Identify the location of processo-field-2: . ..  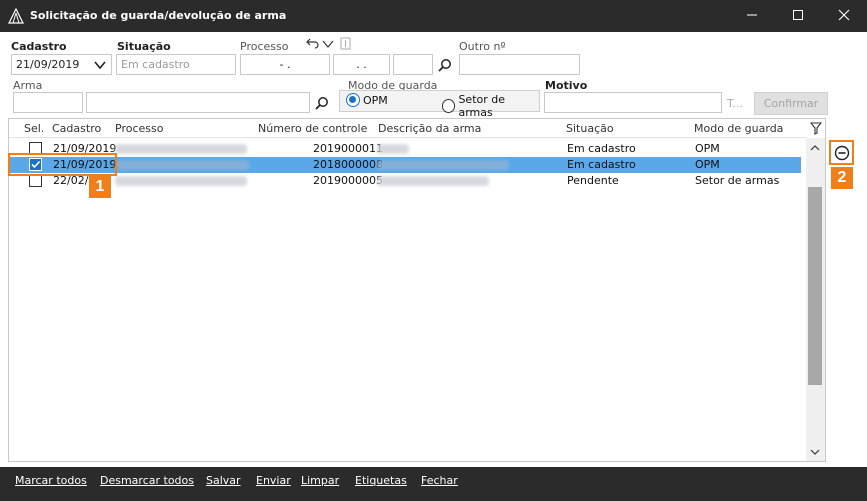
(361, 64).